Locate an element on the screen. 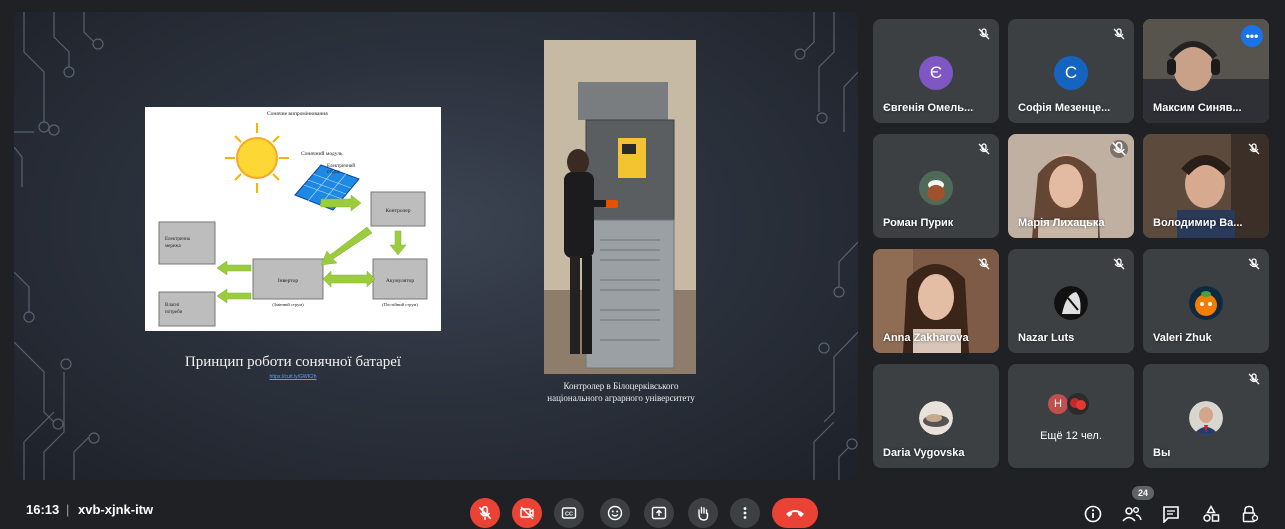 The width and height of the screenshot is (1285, 529). activities-button is located at coordinates (1211, 514).